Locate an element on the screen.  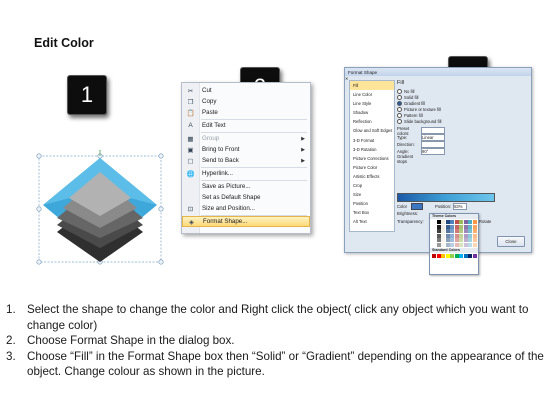
dialog-nav-item: Picture Corrections is located at coordinates (372, 158).